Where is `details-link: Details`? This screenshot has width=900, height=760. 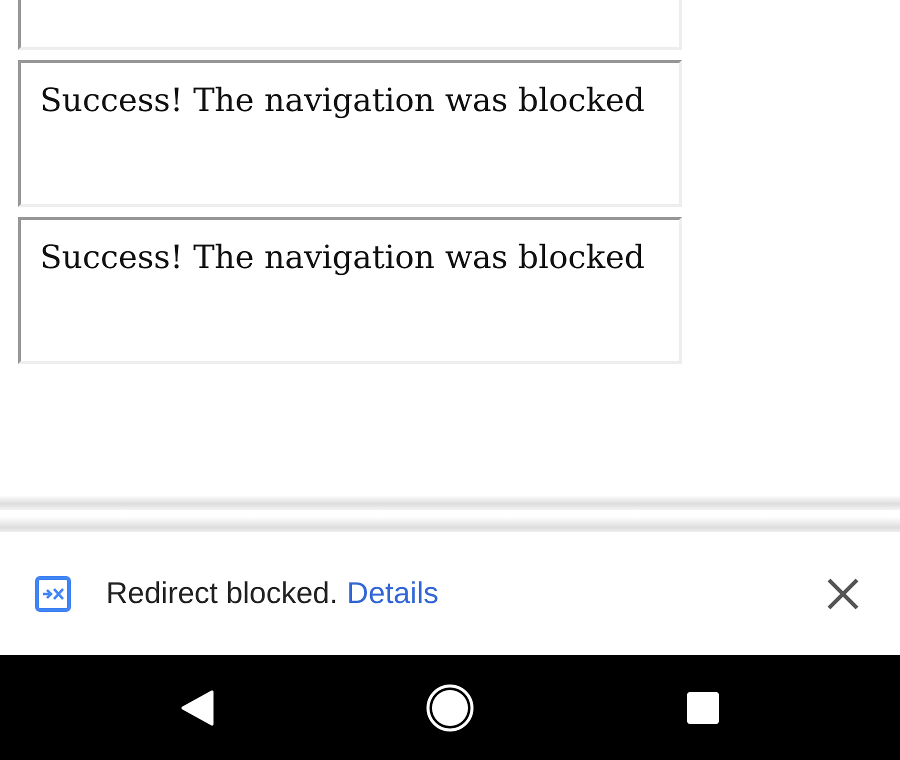 details-link: Details is located at coordinates (392, 593).